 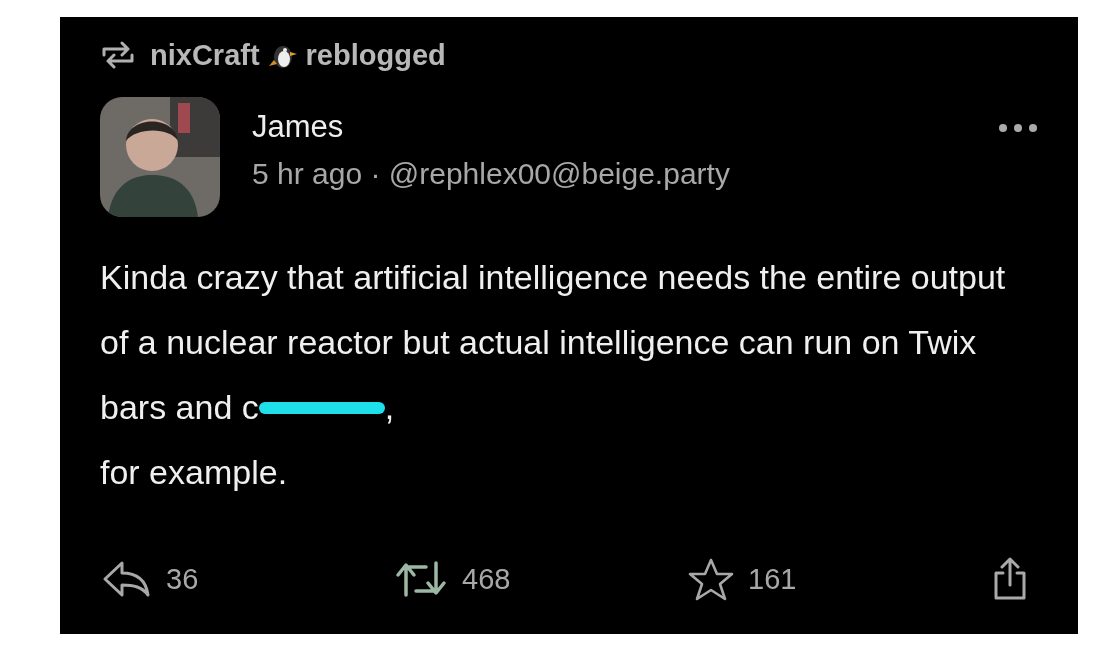 What do you see at coordinates (375, 55) in the screenshot?
I see `reblogged-label: reblogged` at bounding box center [375, 55].